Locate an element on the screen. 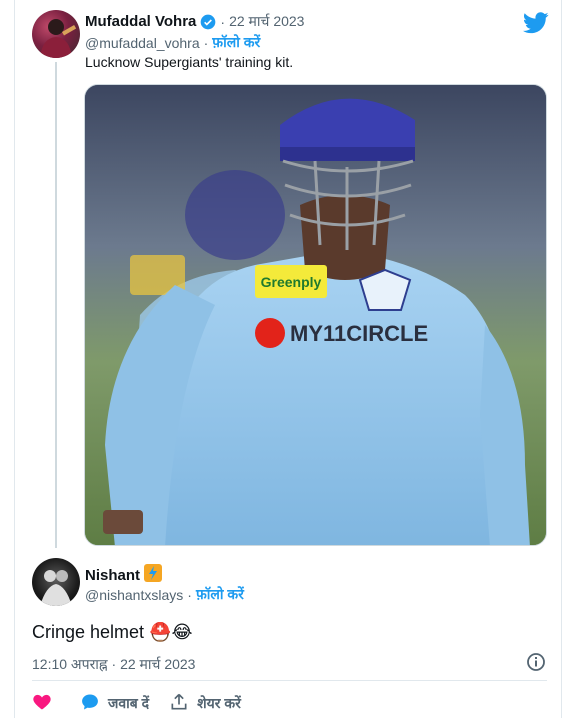  reply-button: जवाब दें is located at coordinates (114, 703).